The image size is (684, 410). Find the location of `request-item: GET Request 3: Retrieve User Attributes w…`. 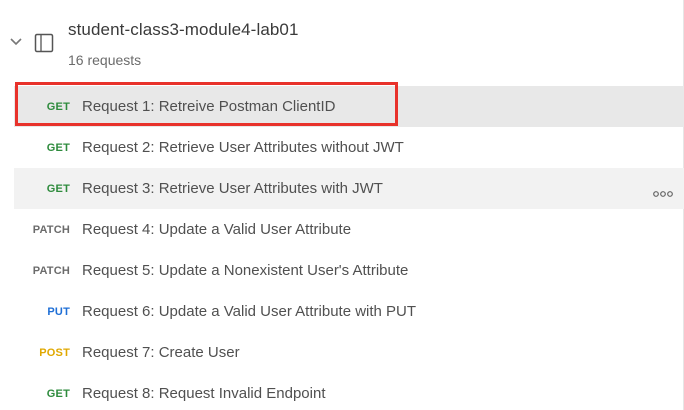

request-item: GET Request 3: Retrieve User Attributes w… is located at coordinates (349, 188).